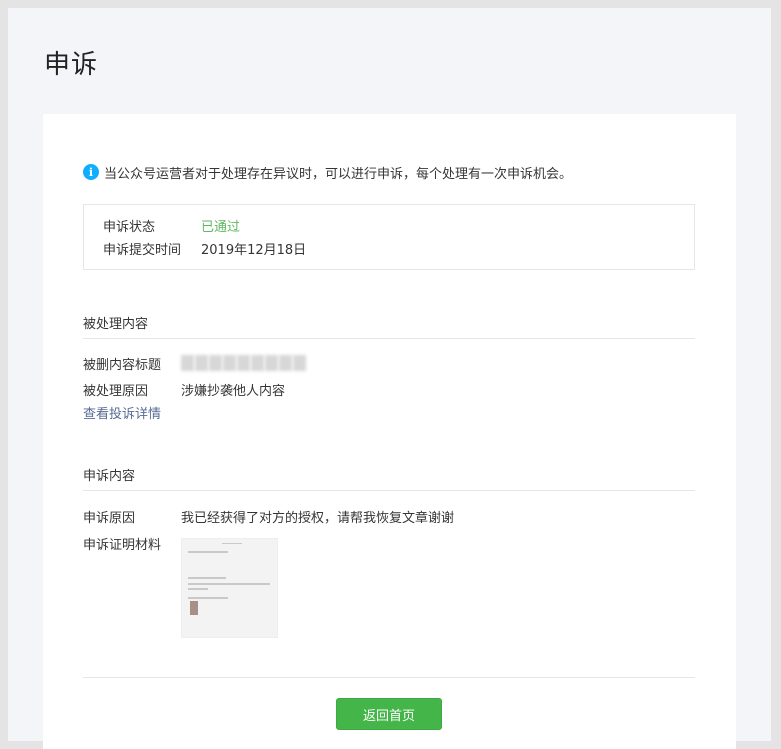 This screenshot has width=781, height=749. Describe the element at coordinates (233, 391) in the screenshot. I see `processed-reason-value: 涉嫌抄袭他人内容` at that location.